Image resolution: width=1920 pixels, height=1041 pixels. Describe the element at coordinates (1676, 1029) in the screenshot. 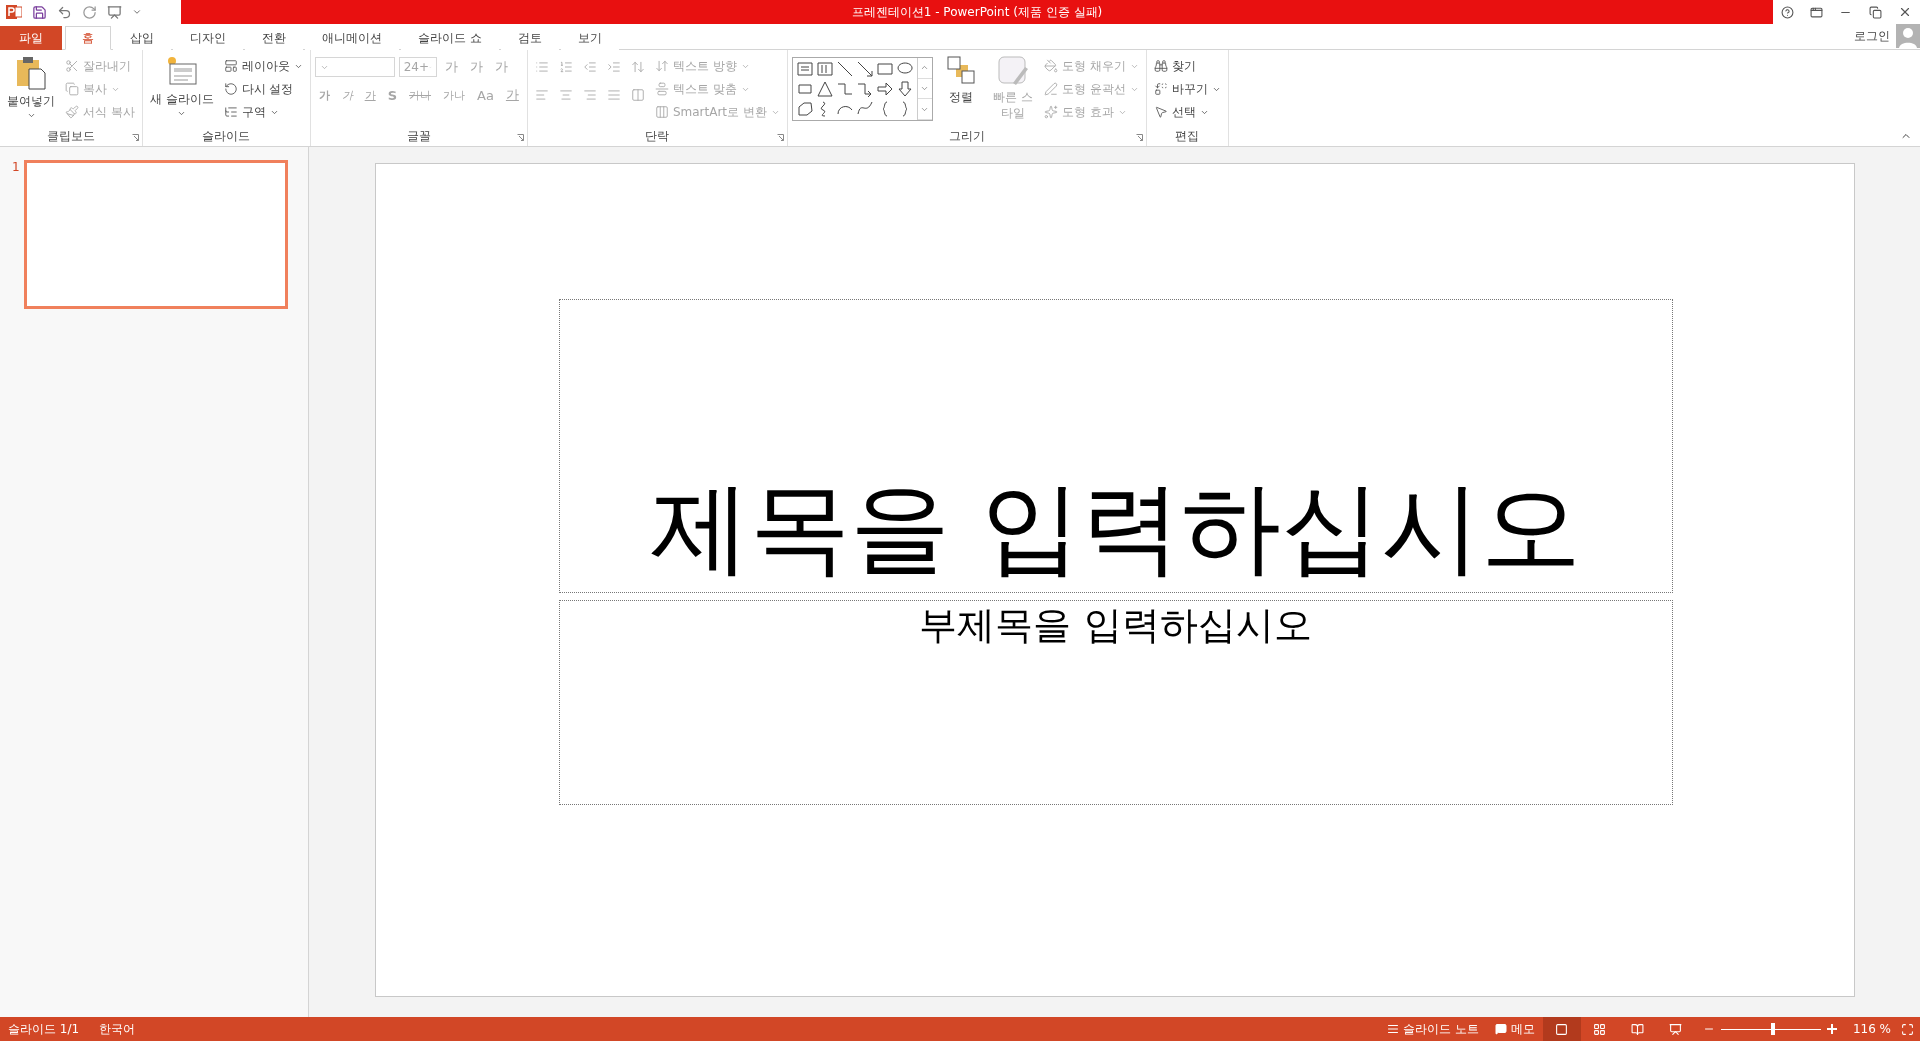

I see `presentation-icon` at that location.